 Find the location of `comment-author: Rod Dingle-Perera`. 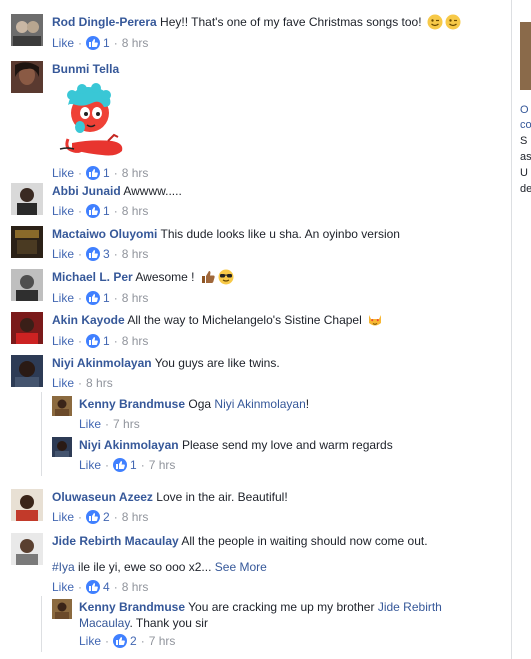

comment-author: Rod Dingle-Perera is located at coordinates (104, 22).